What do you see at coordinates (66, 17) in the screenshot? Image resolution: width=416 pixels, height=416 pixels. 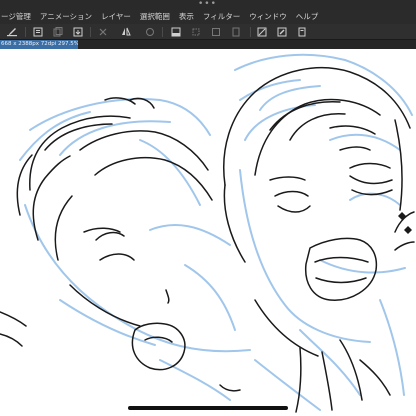 I see `menu-animation: アニメーション` at bounding box center [66, 17].